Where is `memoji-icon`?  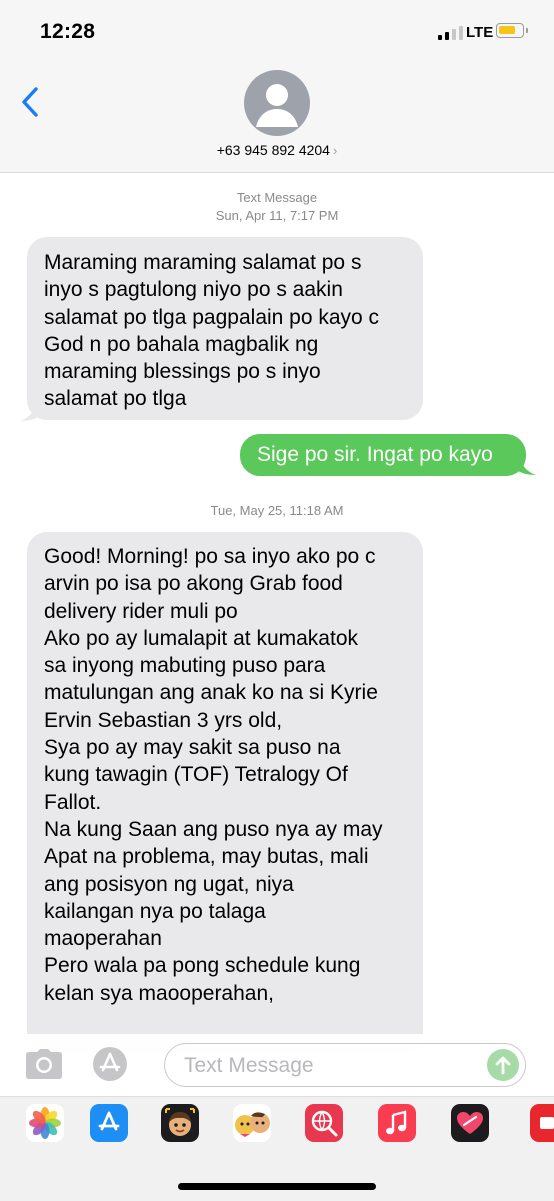 memoji-icon is located at coordinates (180, 1122).